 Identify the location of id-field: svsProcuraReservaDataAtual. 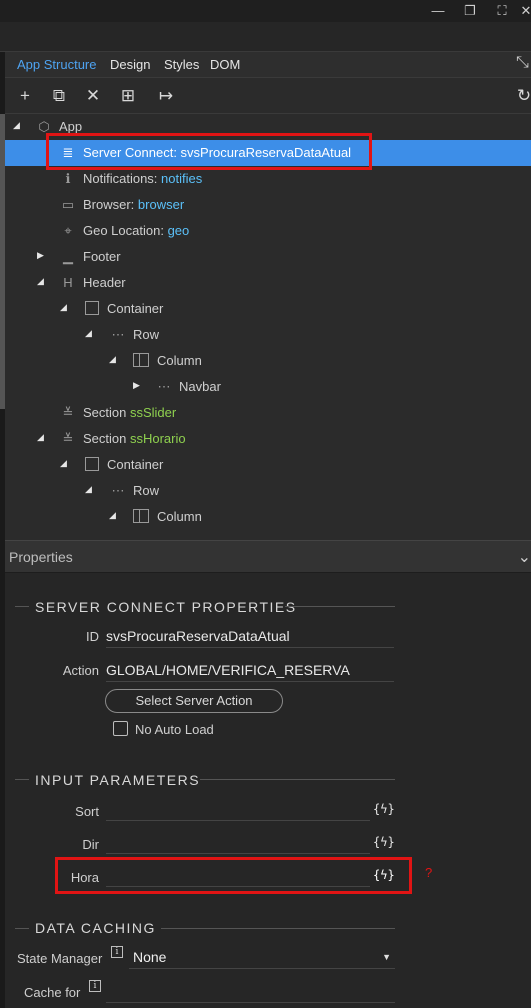
(250, 636).